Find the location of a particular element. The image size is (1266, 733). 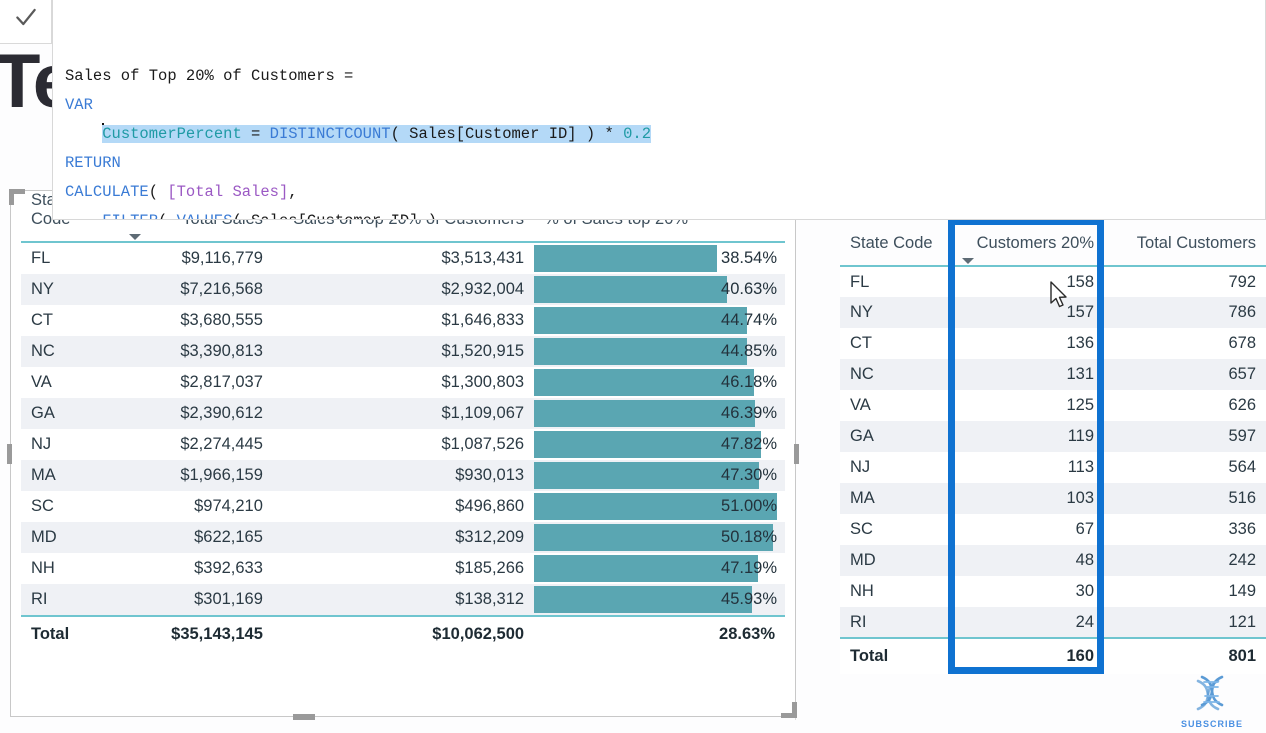

table-row: CT $3,680,555 $1,646,833 44.74% is located at coordinates (403, 320).